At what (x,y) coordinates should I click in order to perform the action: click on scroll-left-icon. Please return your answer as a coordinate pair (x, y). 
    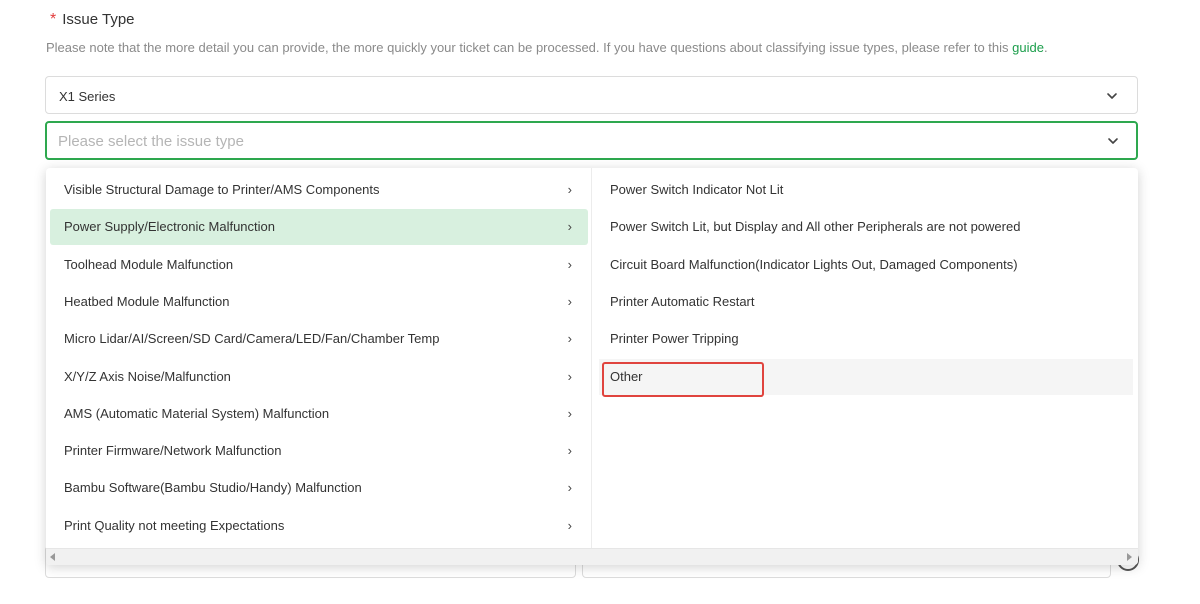
    Looking at the image, I should click on (52, 557).